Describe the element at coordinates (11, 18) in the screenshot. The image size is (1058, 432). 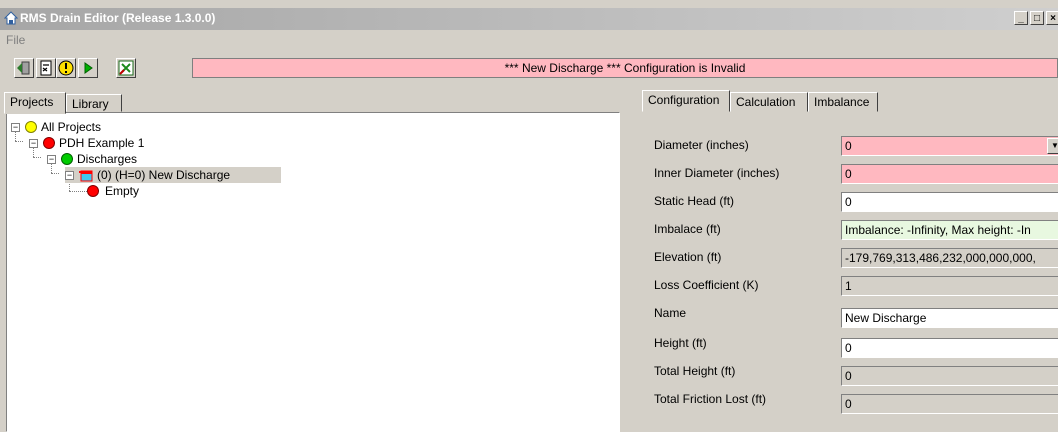
I see `app-icon` at that location.